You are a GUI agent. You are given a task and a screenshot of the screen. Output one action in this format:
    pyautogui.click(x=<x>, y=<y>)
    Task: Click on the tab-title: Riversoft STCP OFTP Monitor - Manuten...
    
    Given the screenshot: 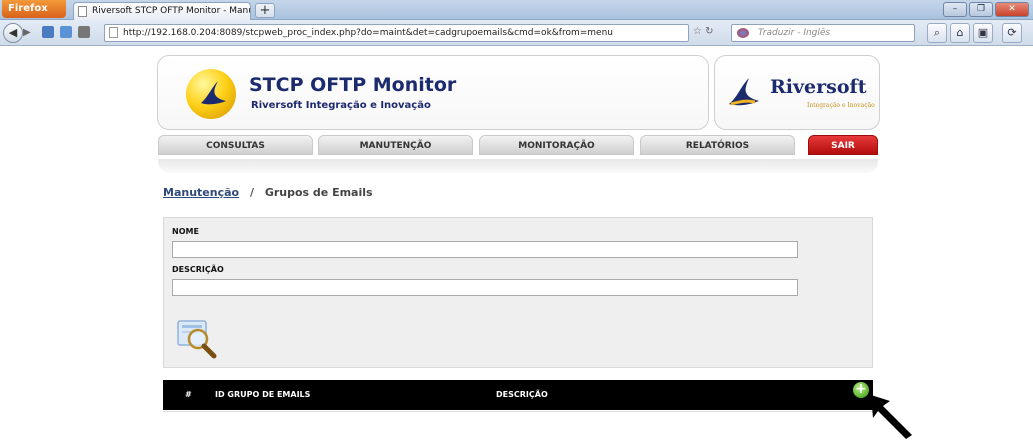 What is the action you would take?
    pyautogui.click(x=171, y=11)
    